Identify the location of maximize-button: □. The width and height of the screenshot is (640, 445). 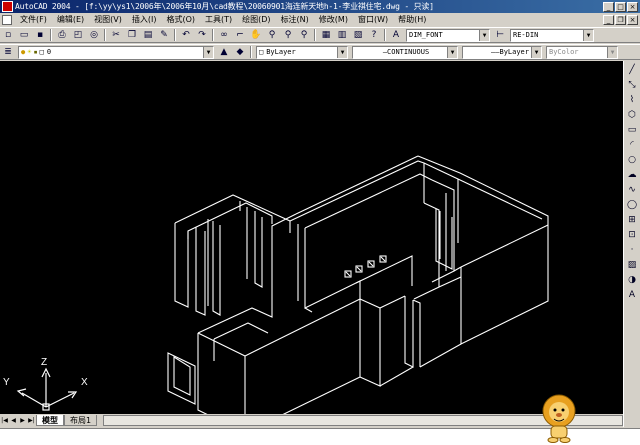
(620, 6).